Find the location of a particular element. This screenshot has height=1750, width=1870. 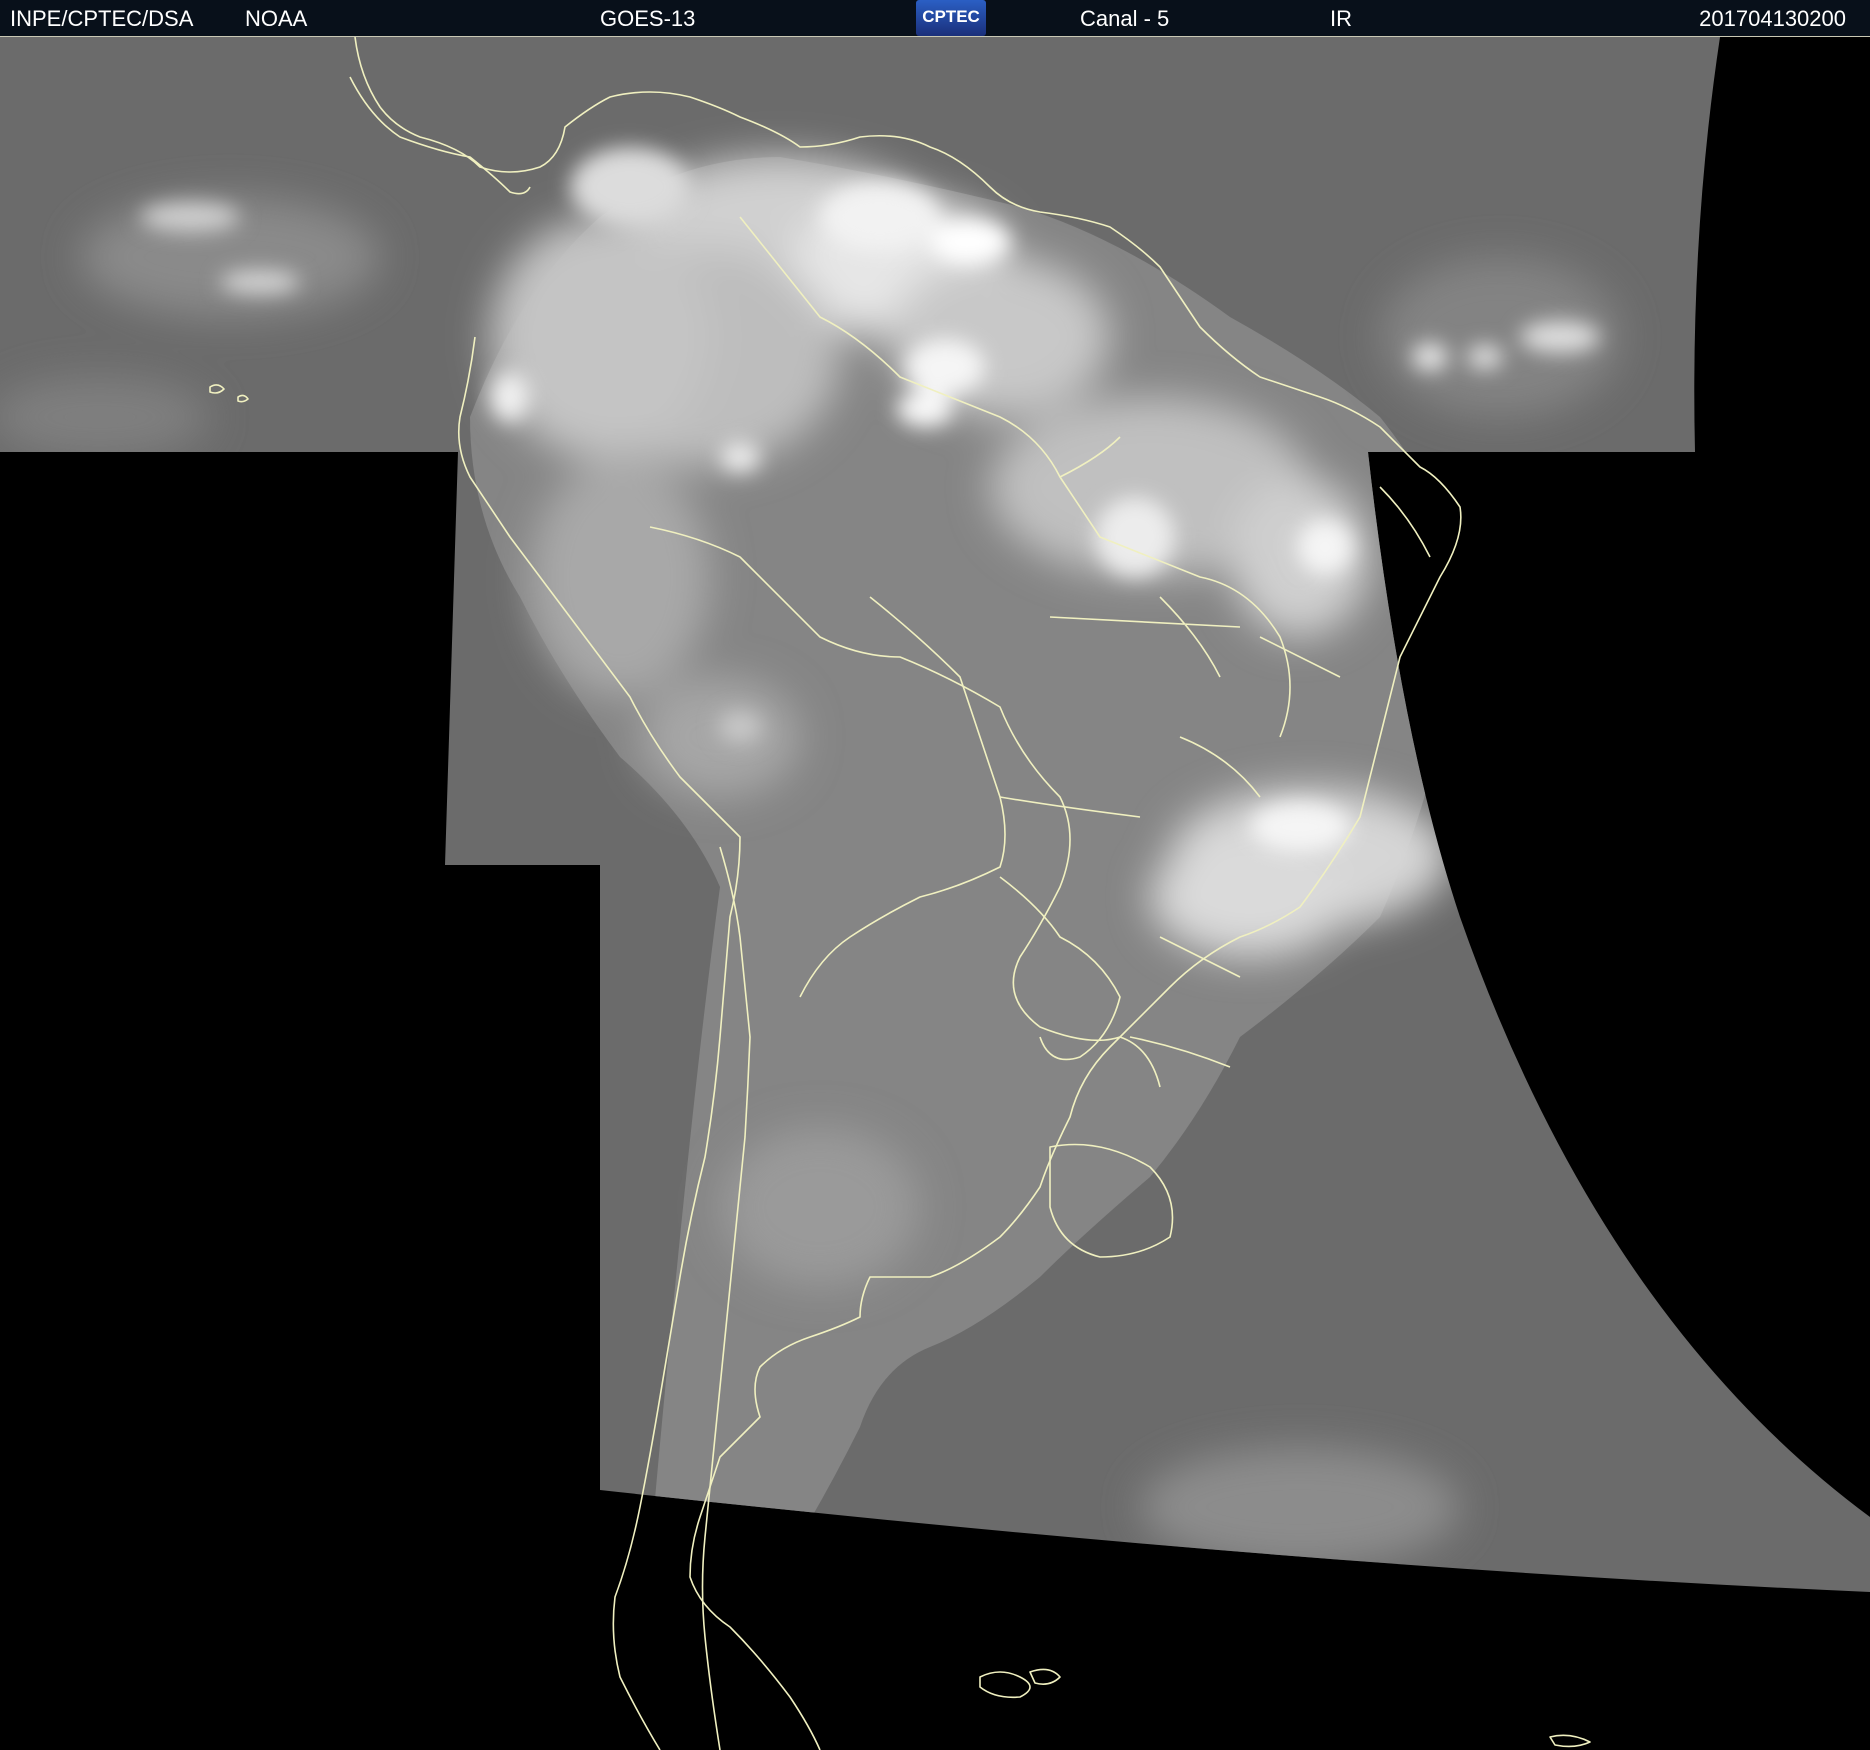

timestamp-label: 201704130200 is located at coordinates (1772, 18).